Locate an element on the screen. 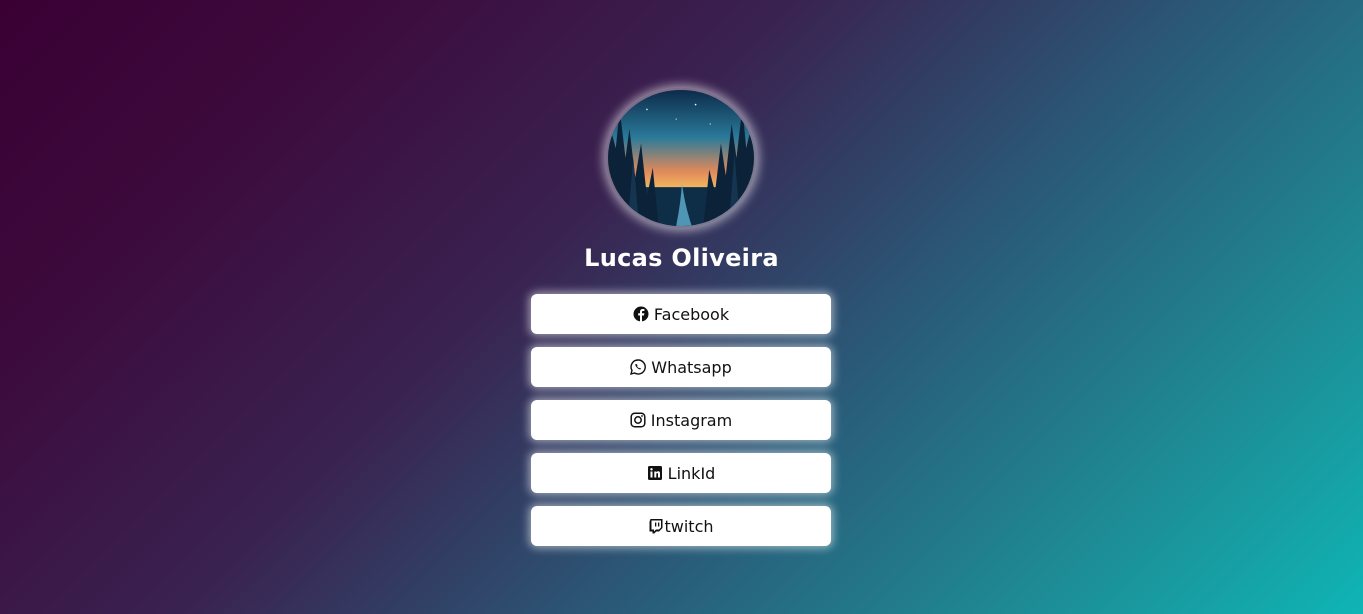 This screenshot has height=614, width=1363. profile-avatar is located at coordinates (681, 158).